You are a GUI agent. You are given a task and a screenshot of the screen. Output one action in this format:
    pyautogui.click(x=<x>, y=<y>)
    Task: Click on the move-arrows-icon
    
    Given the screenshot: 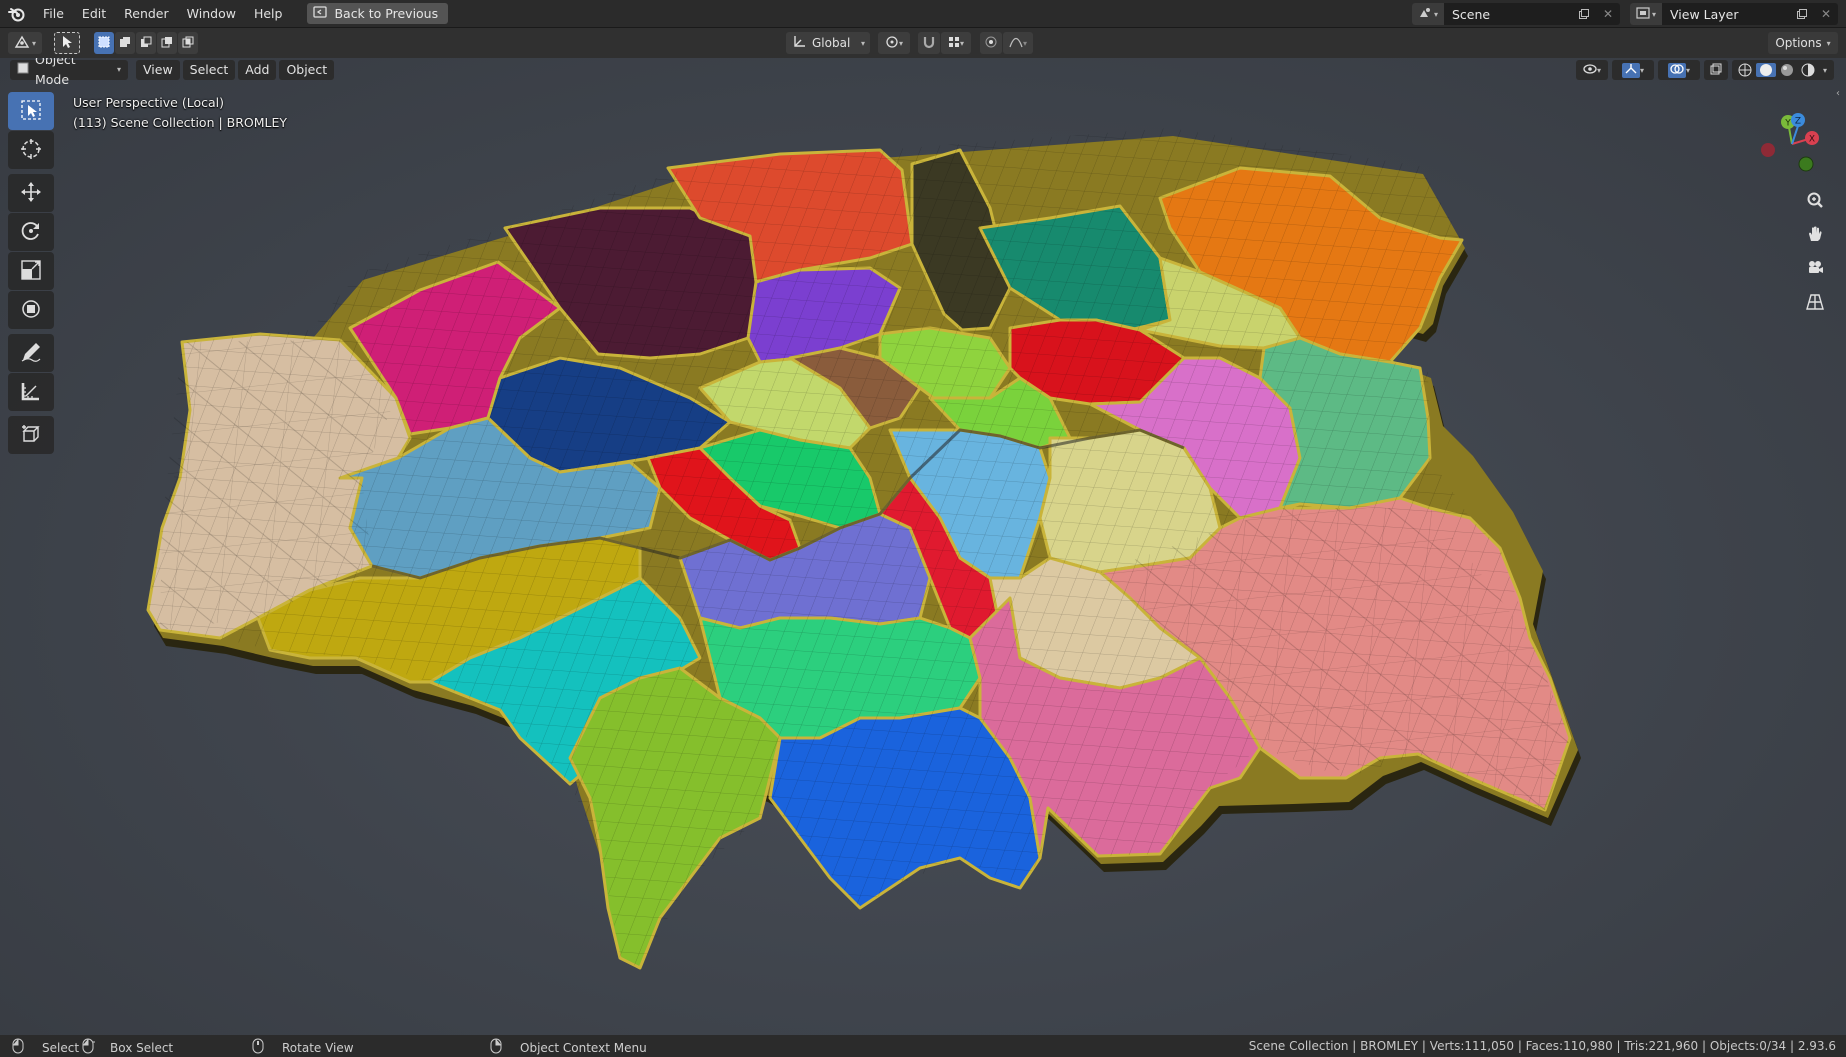 What is the action you would take?
    pyautogui.click(x=31, y=193)
    